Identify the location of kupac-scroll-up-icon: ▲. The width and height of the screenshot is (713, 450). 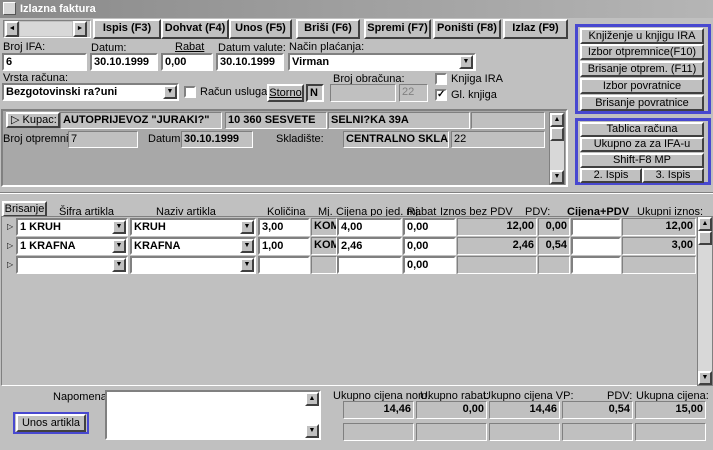
(557, 120).